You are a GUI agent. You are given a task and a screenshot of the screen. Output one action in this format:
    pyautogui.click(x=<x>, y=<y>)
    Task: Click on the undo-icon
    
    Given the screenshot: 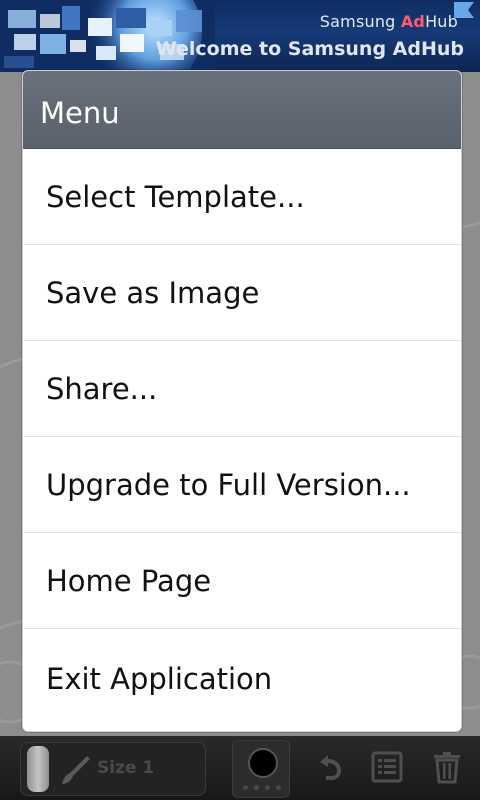 What is the action you would take?
    pyautogui.click(x=329, y=767)
    